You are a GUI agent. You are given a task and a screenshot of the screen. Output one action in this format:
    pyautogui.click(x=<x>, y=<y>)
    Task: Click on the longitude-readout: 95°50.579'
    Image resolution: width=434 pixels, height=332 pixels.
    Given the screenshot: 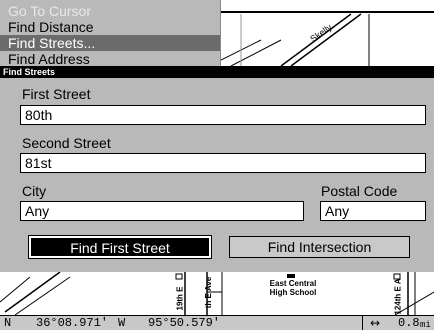 What is the action you would take?
    pyautogui.click(x=184, y=323)
    